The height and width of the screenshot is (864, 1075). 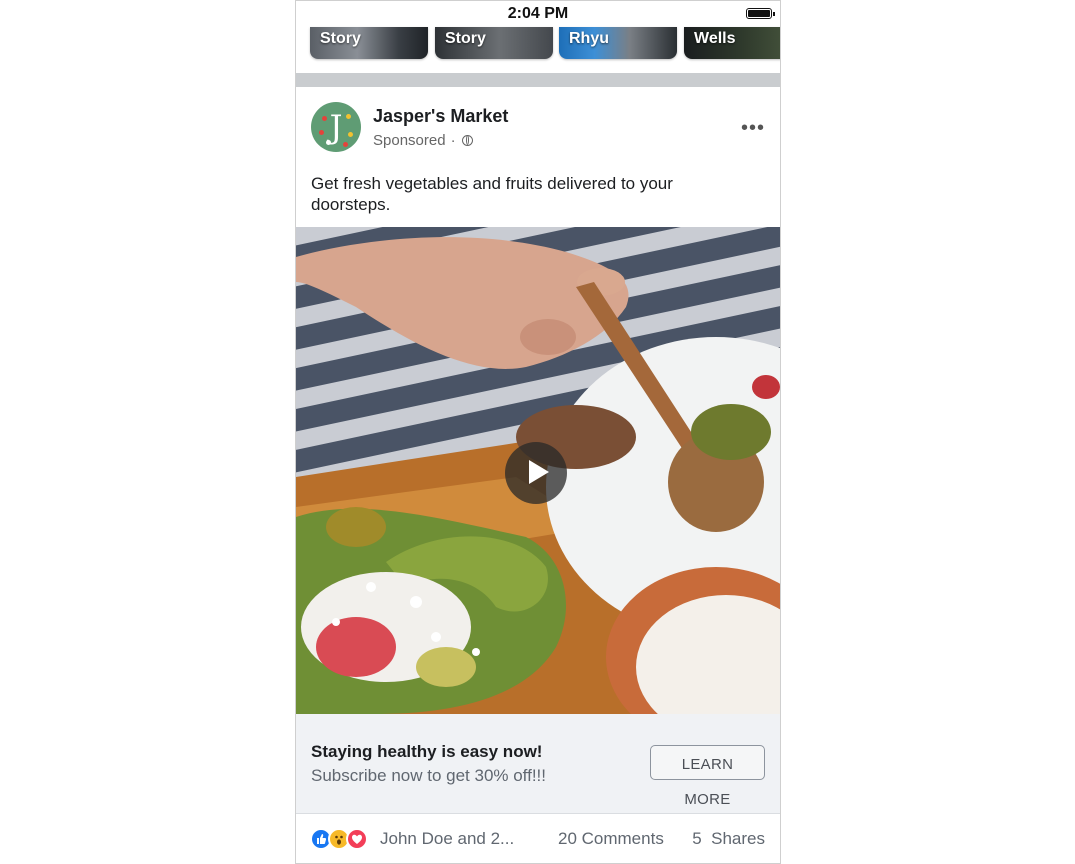 What do you see at coordinates (428, 775) in the screenshot?
I see `cta-subtext: Subscribe now to get 30% off!!!` at bounding box center [428, 775].